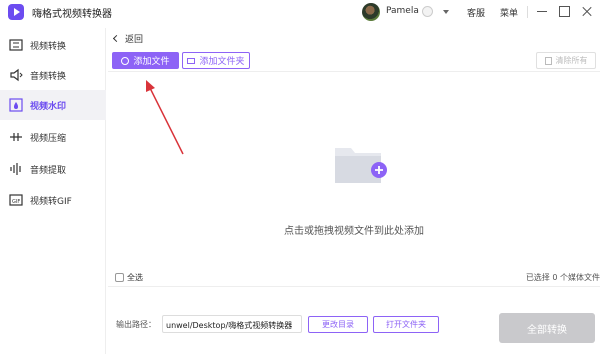  I want to click on trash-icon, so click(548, 60).